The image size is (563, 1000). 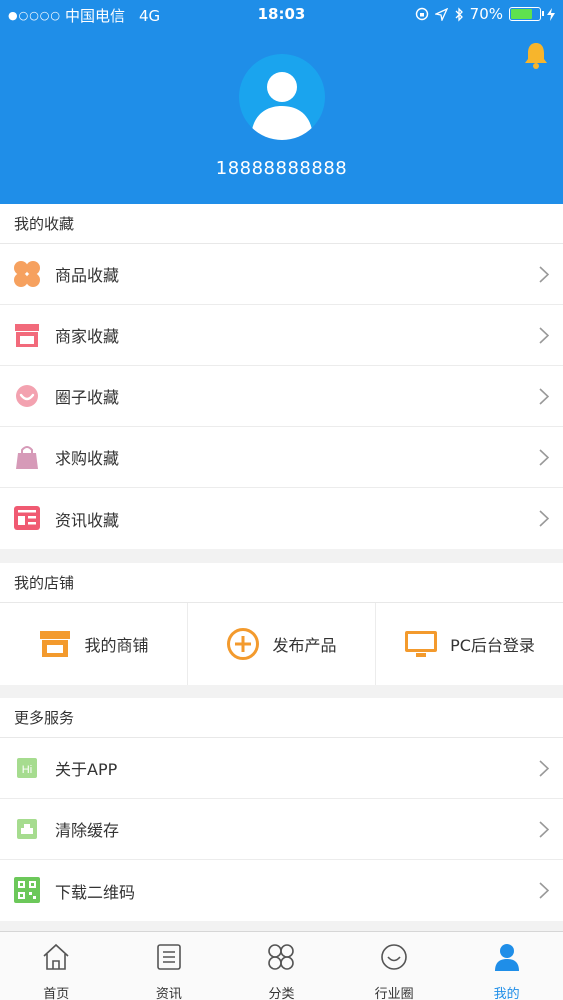 I want to click on bluetooth-icon, so click(x=459, y=14).